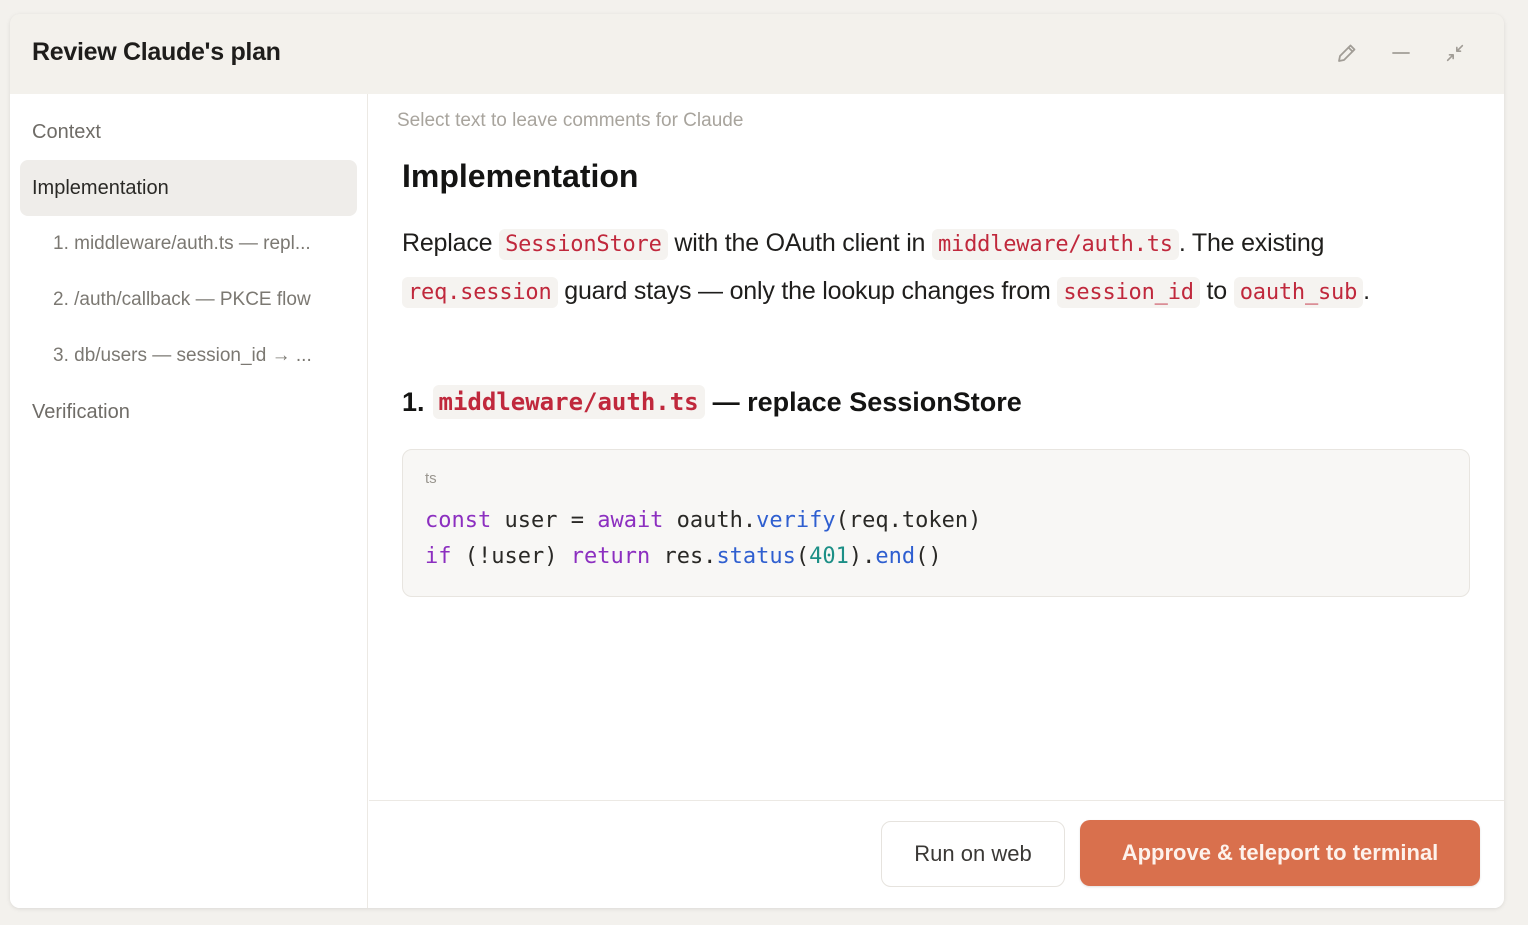 The height and width of the screenshot is (925, 1528). I want to click on paragraph-text: to, so click(1217, 291).